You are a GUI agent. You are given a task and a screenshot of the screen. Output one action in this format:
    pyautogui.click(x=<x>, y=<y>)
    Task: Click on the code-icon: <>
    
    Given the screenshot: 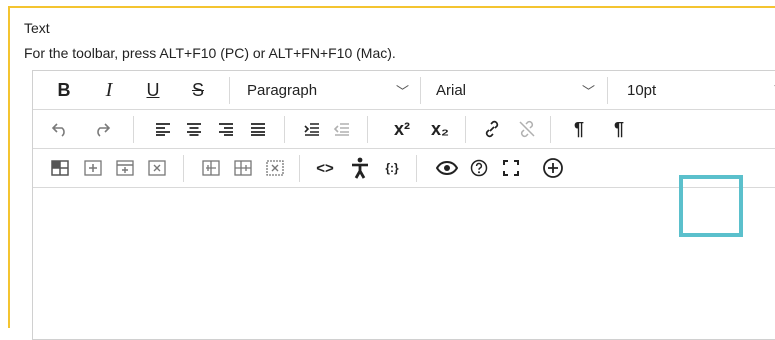 What is the action you would take?
    pyautogui.click(x=325, y=168)
    